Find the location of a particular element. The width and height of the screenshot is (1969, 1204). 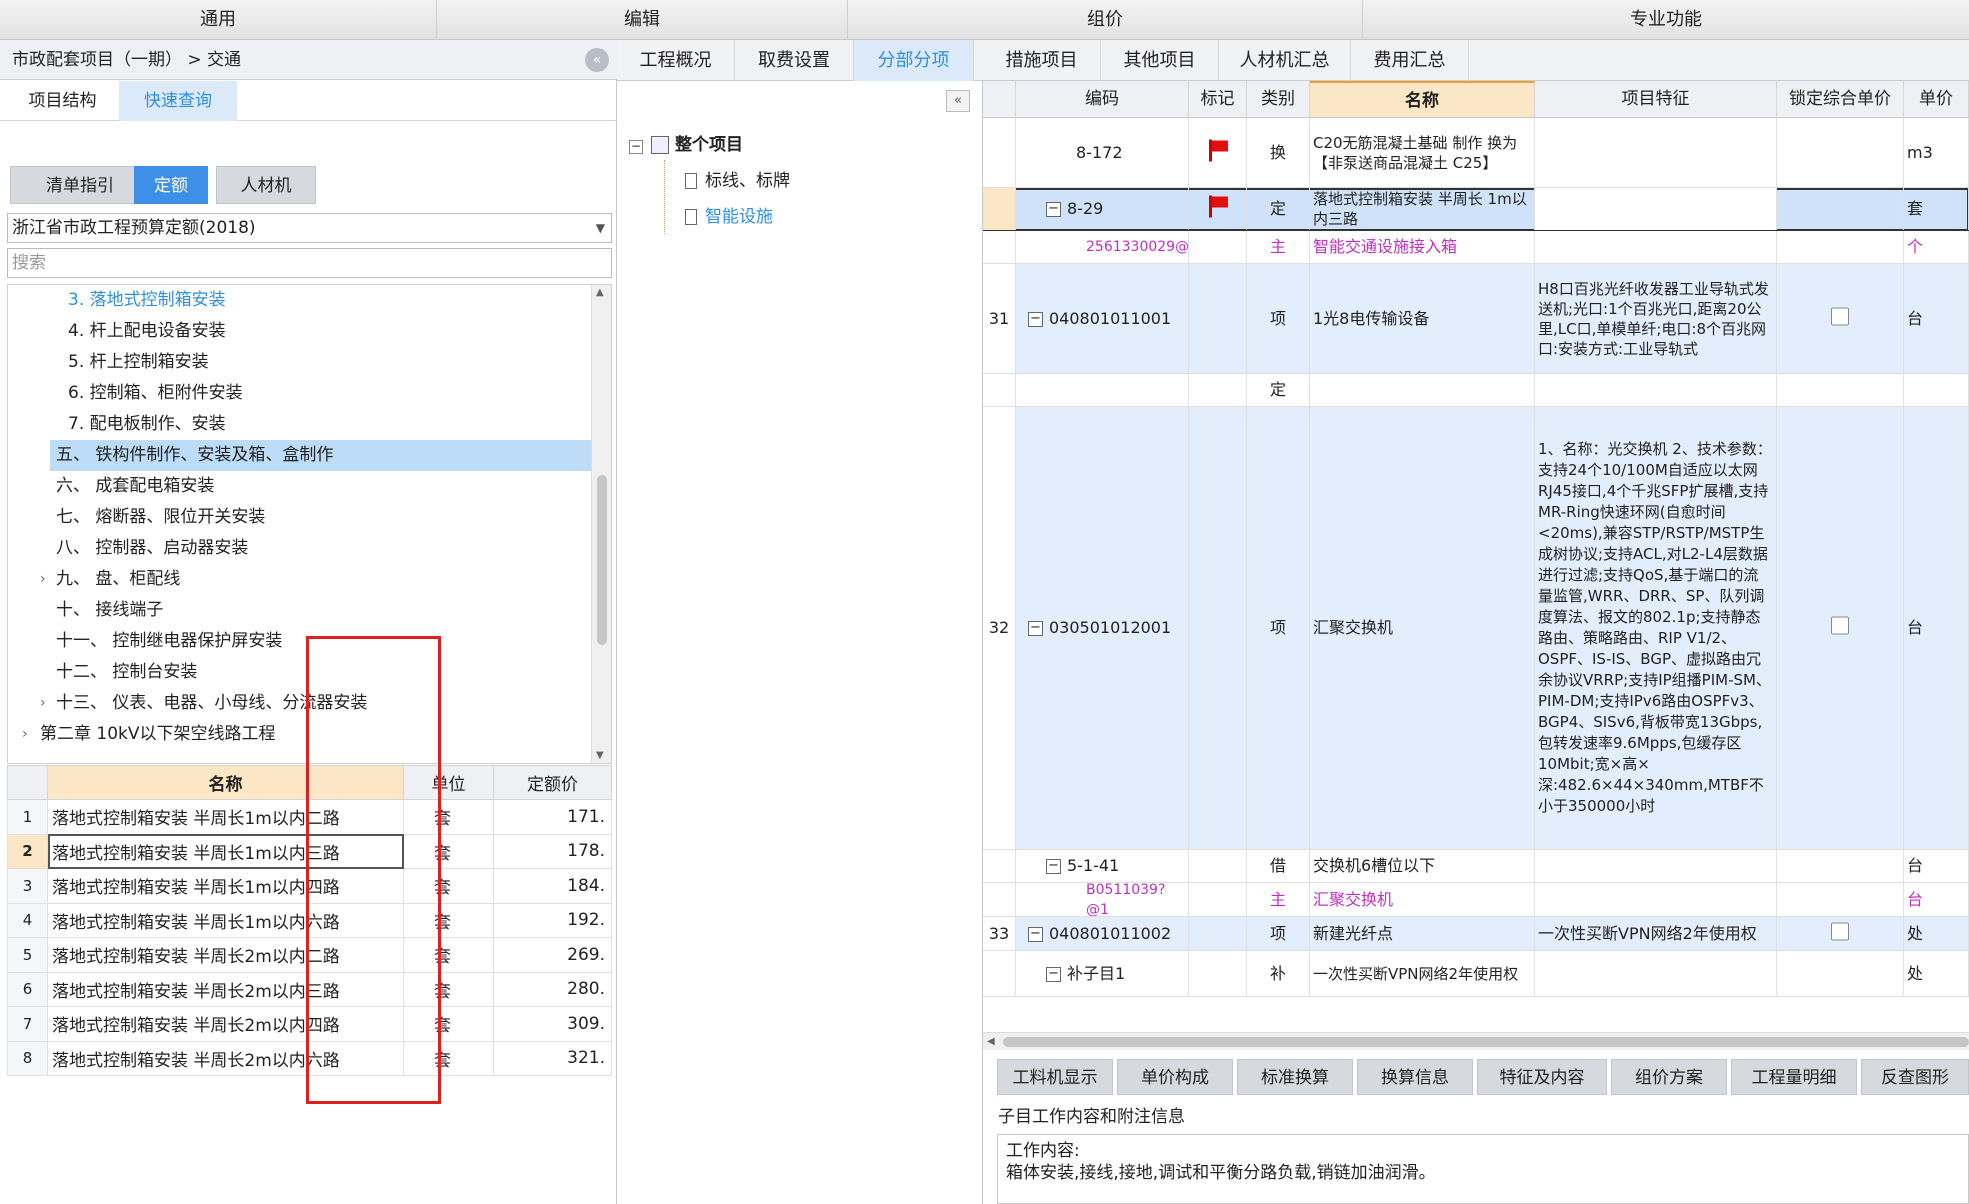

collapse-left-icon: « is located at coordinates (958, 101).